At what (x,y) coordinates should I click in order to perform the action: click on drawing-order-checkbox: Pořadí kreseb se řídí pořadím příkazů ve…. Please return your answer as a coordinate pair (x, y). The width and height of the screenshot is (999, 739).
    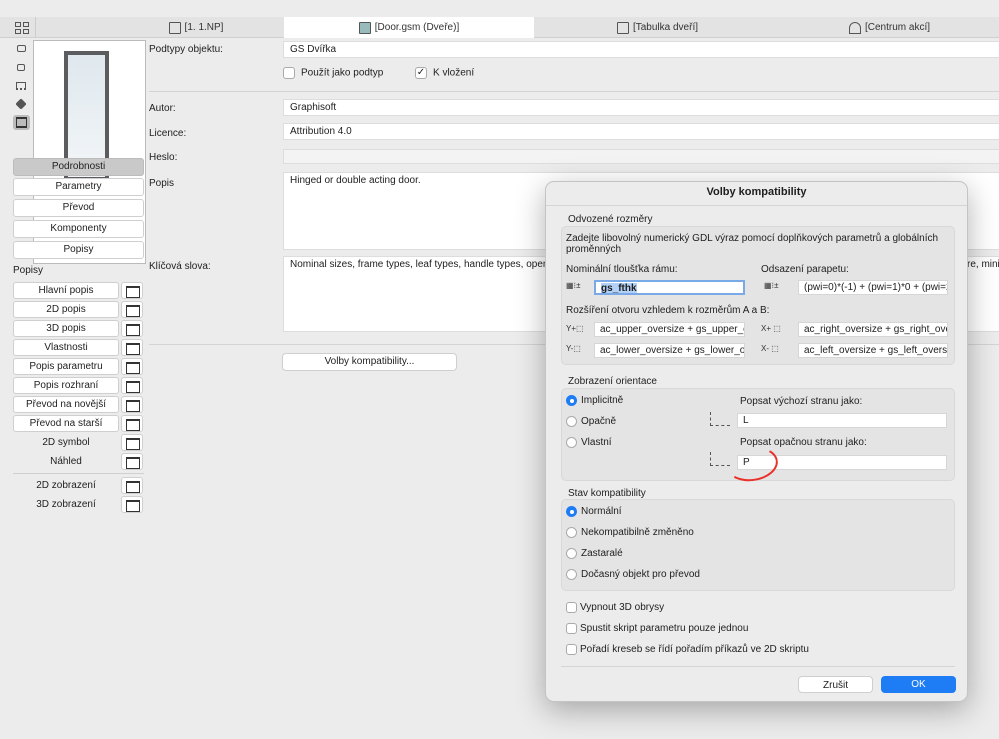
    Looking at the image, I should click on (687, 649).